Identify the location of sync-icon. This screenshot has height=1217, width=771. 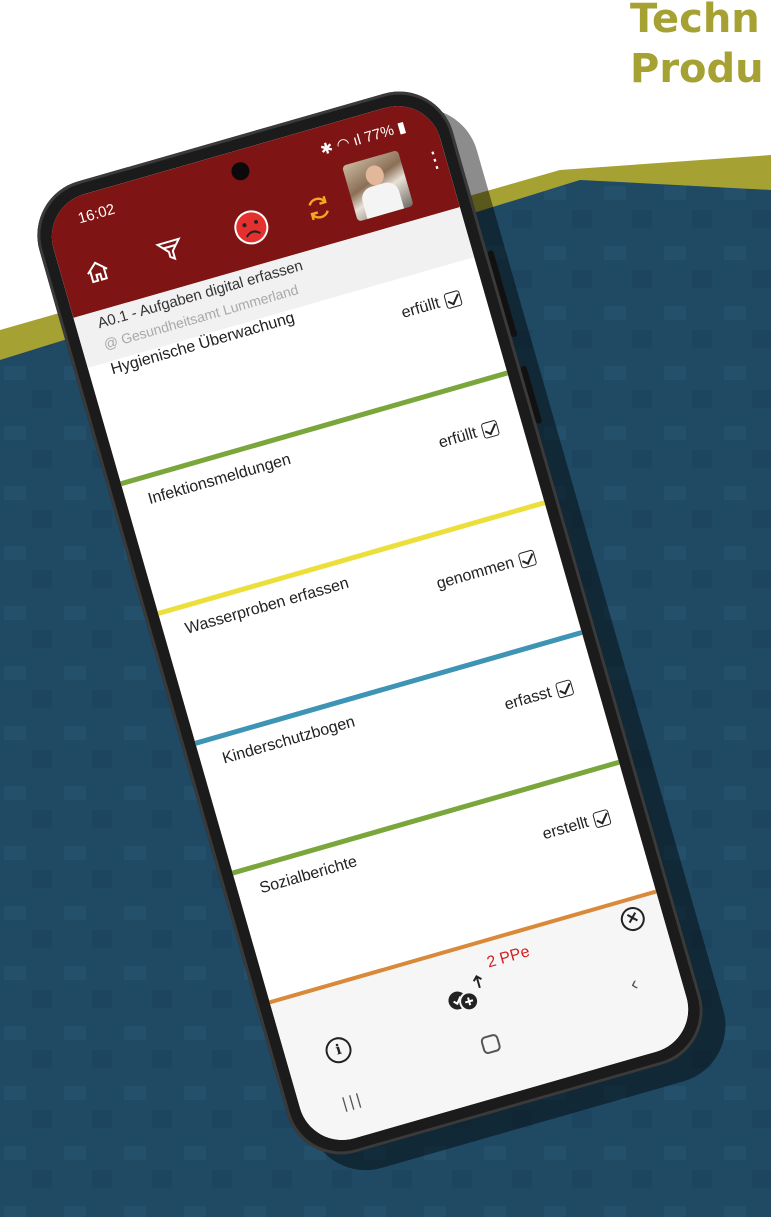
(318, 207).